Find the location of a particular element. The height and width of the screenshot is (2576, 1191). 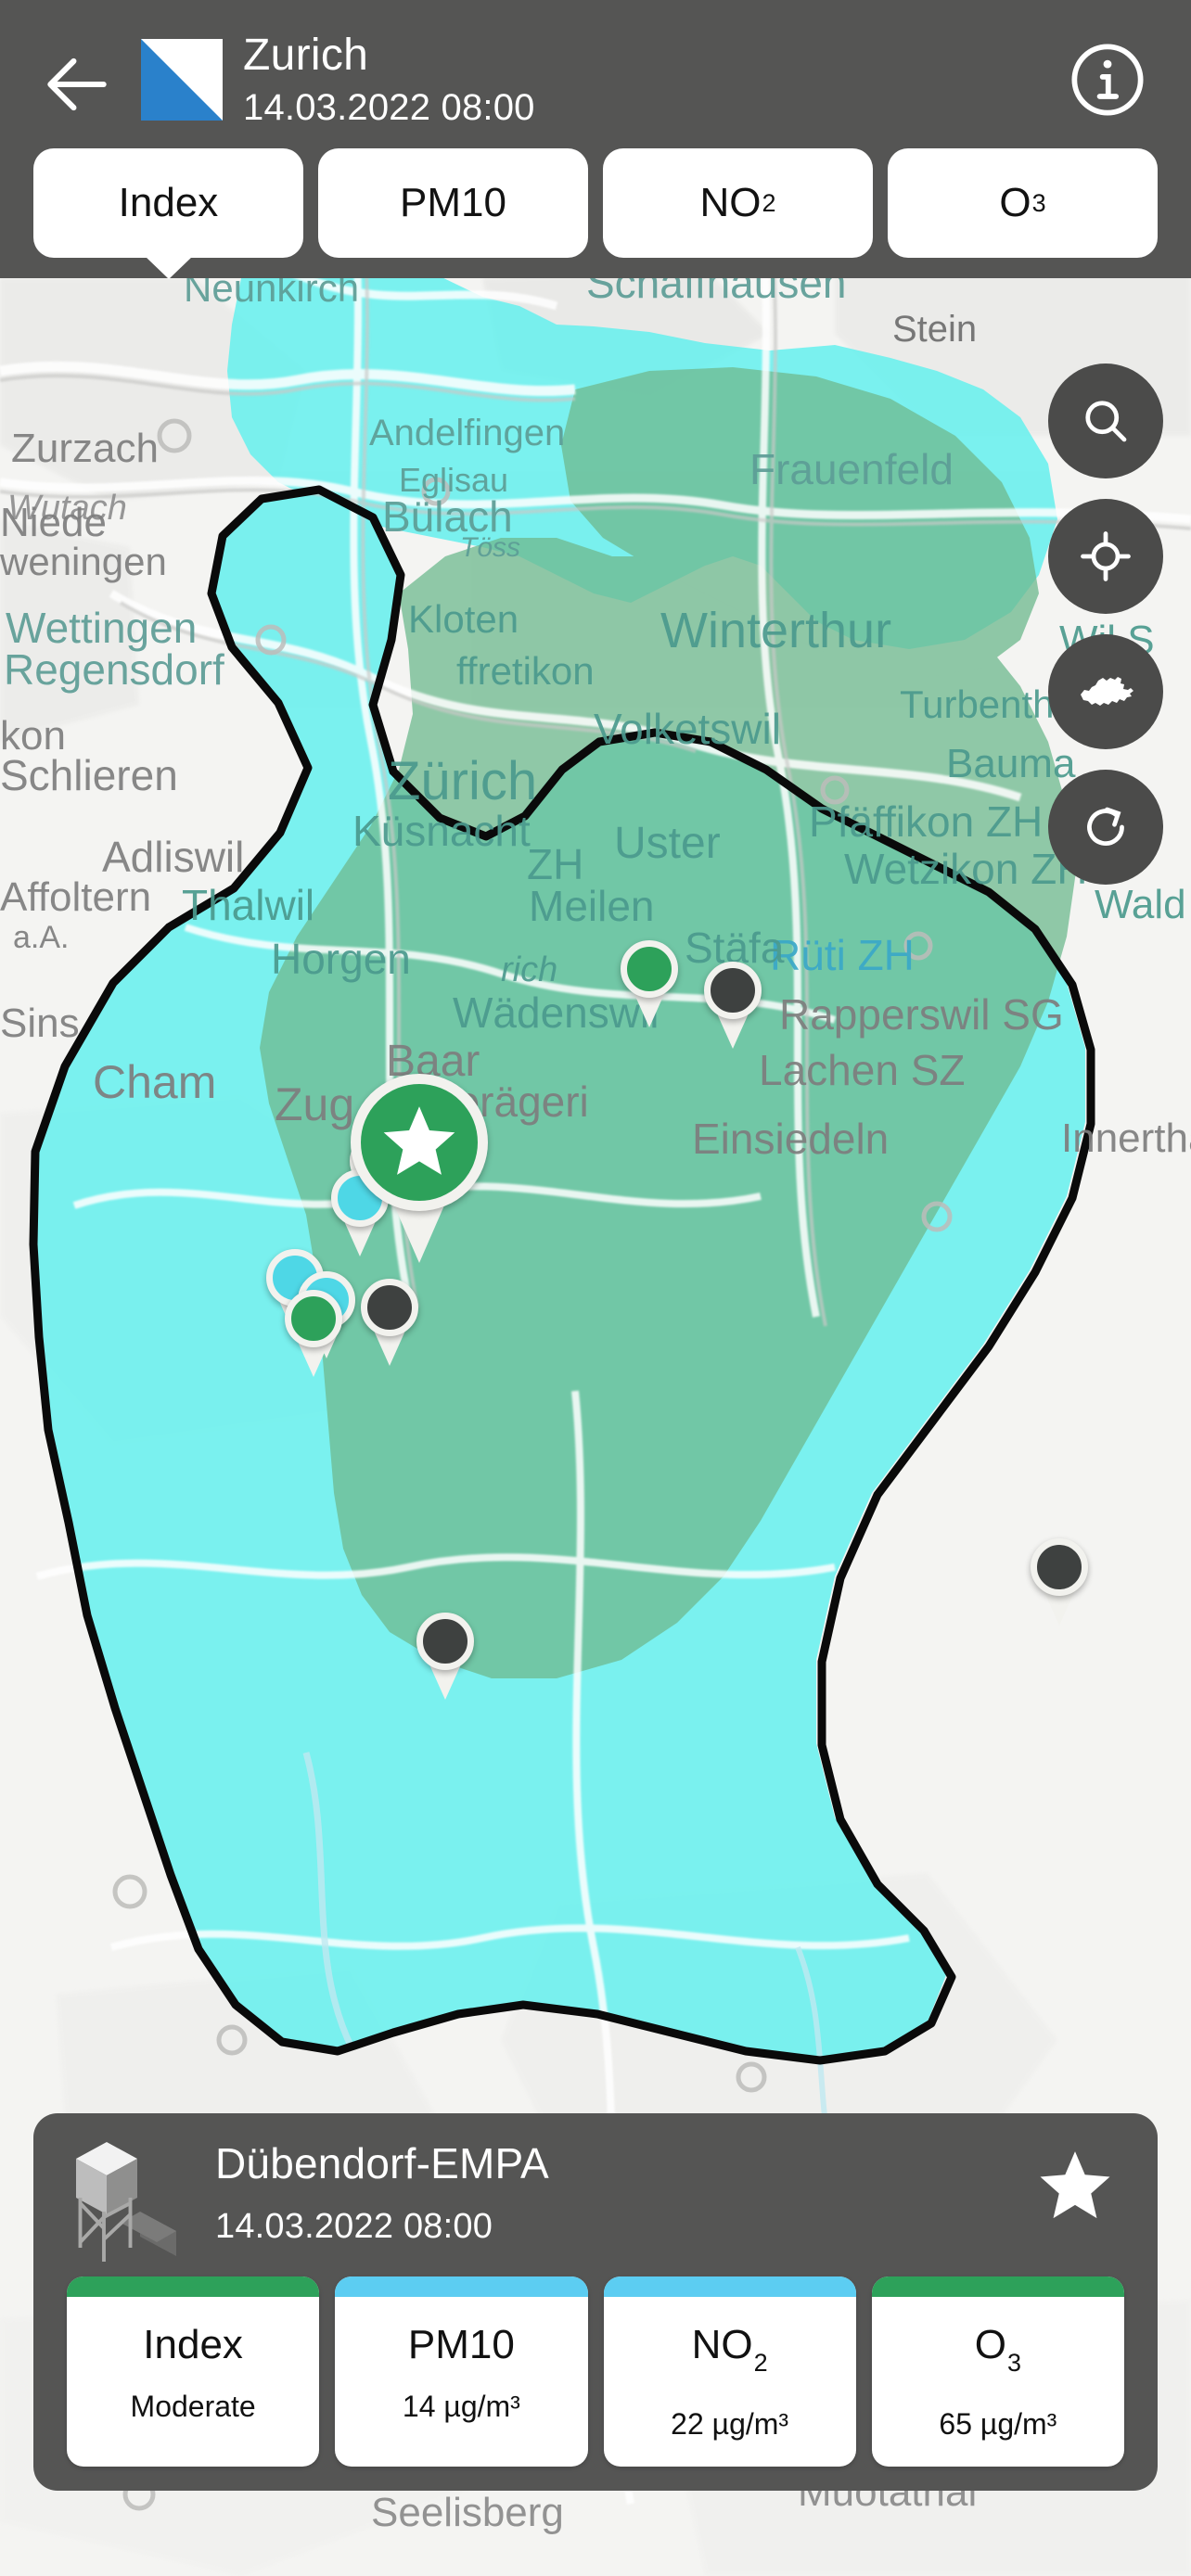

tab-label-subscript: 2 is located at coordinates (769, 202).